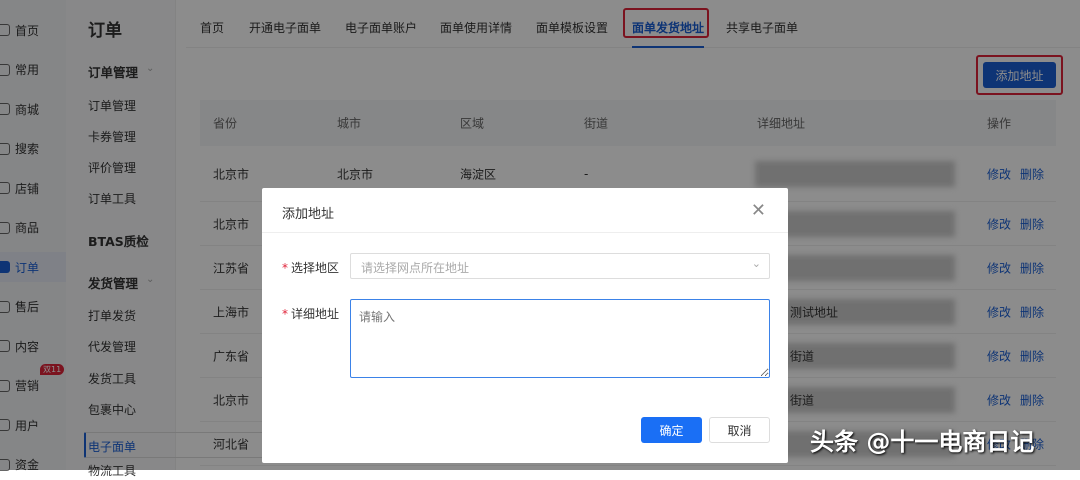  I want to click on detail-label-text: 详细地址, so click(315, 314).